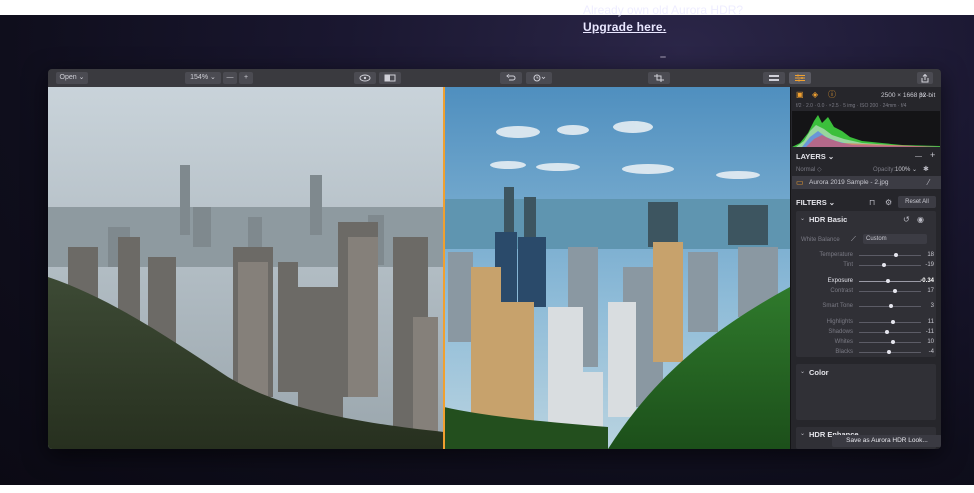 The width and height of the screenshot is (974, 493). Describe the element at coordinates (888, 352) in the screenshot. I see `blacks-slider-knob` at that location.